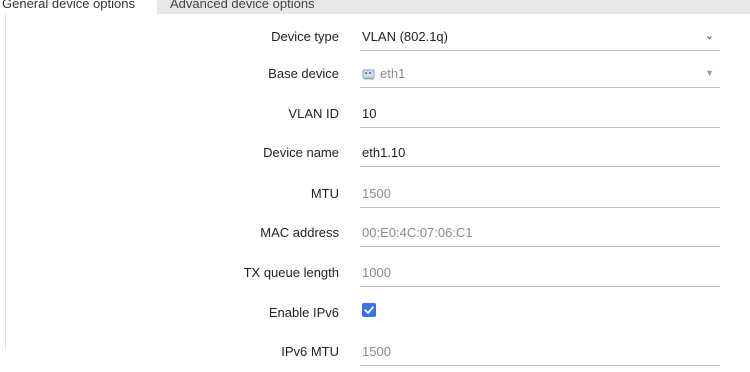 Image resolution: width=750 pixels, height=372 pixels. I want to click on mac-address-input: 00:E0:4C:07:06:C1, so click(540, 233).